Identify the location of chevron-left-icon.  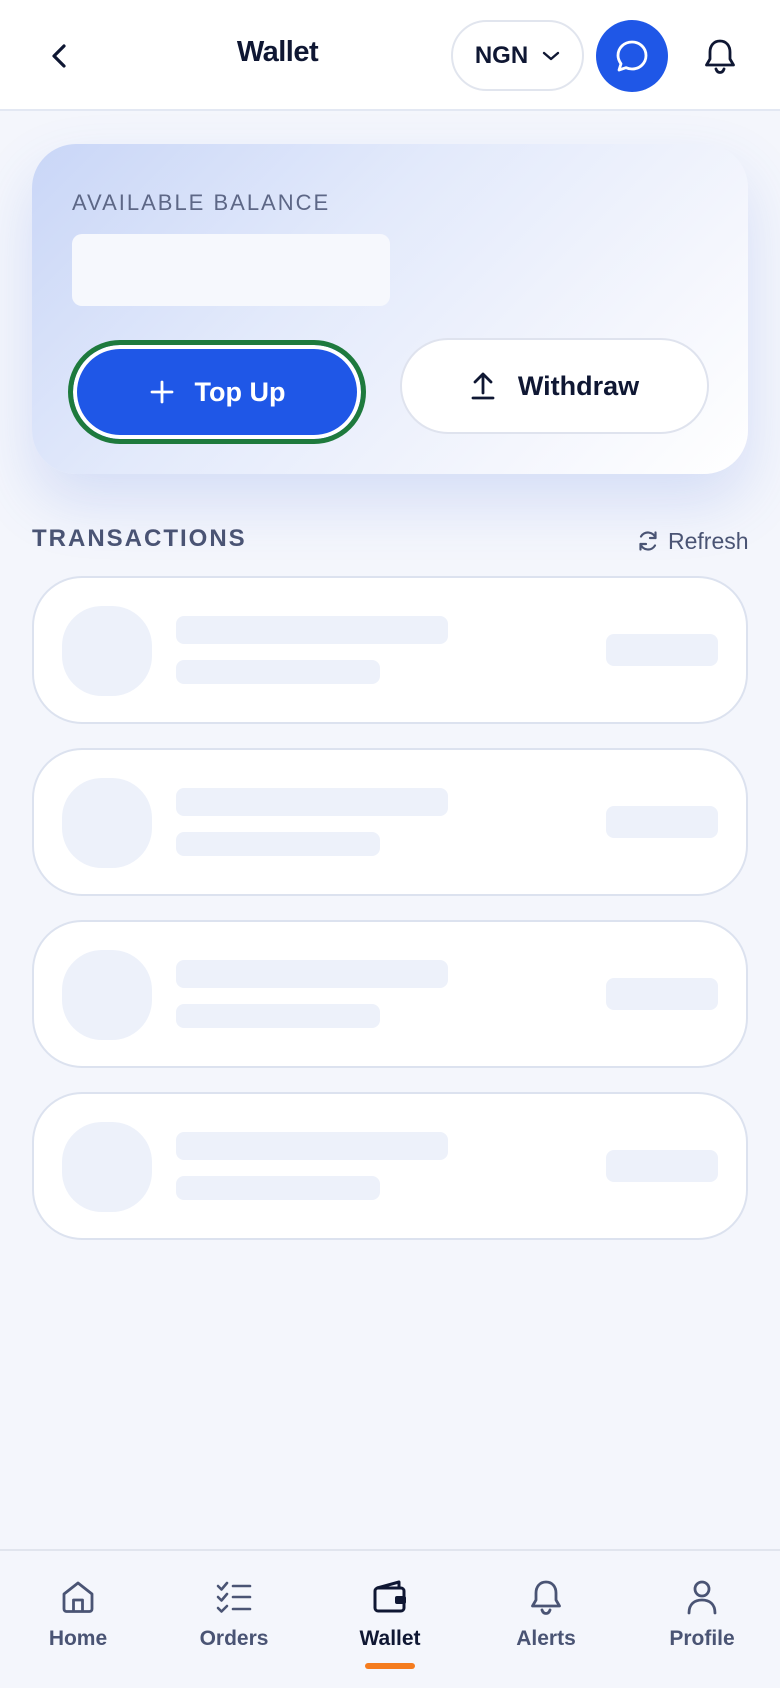
(59, 56).